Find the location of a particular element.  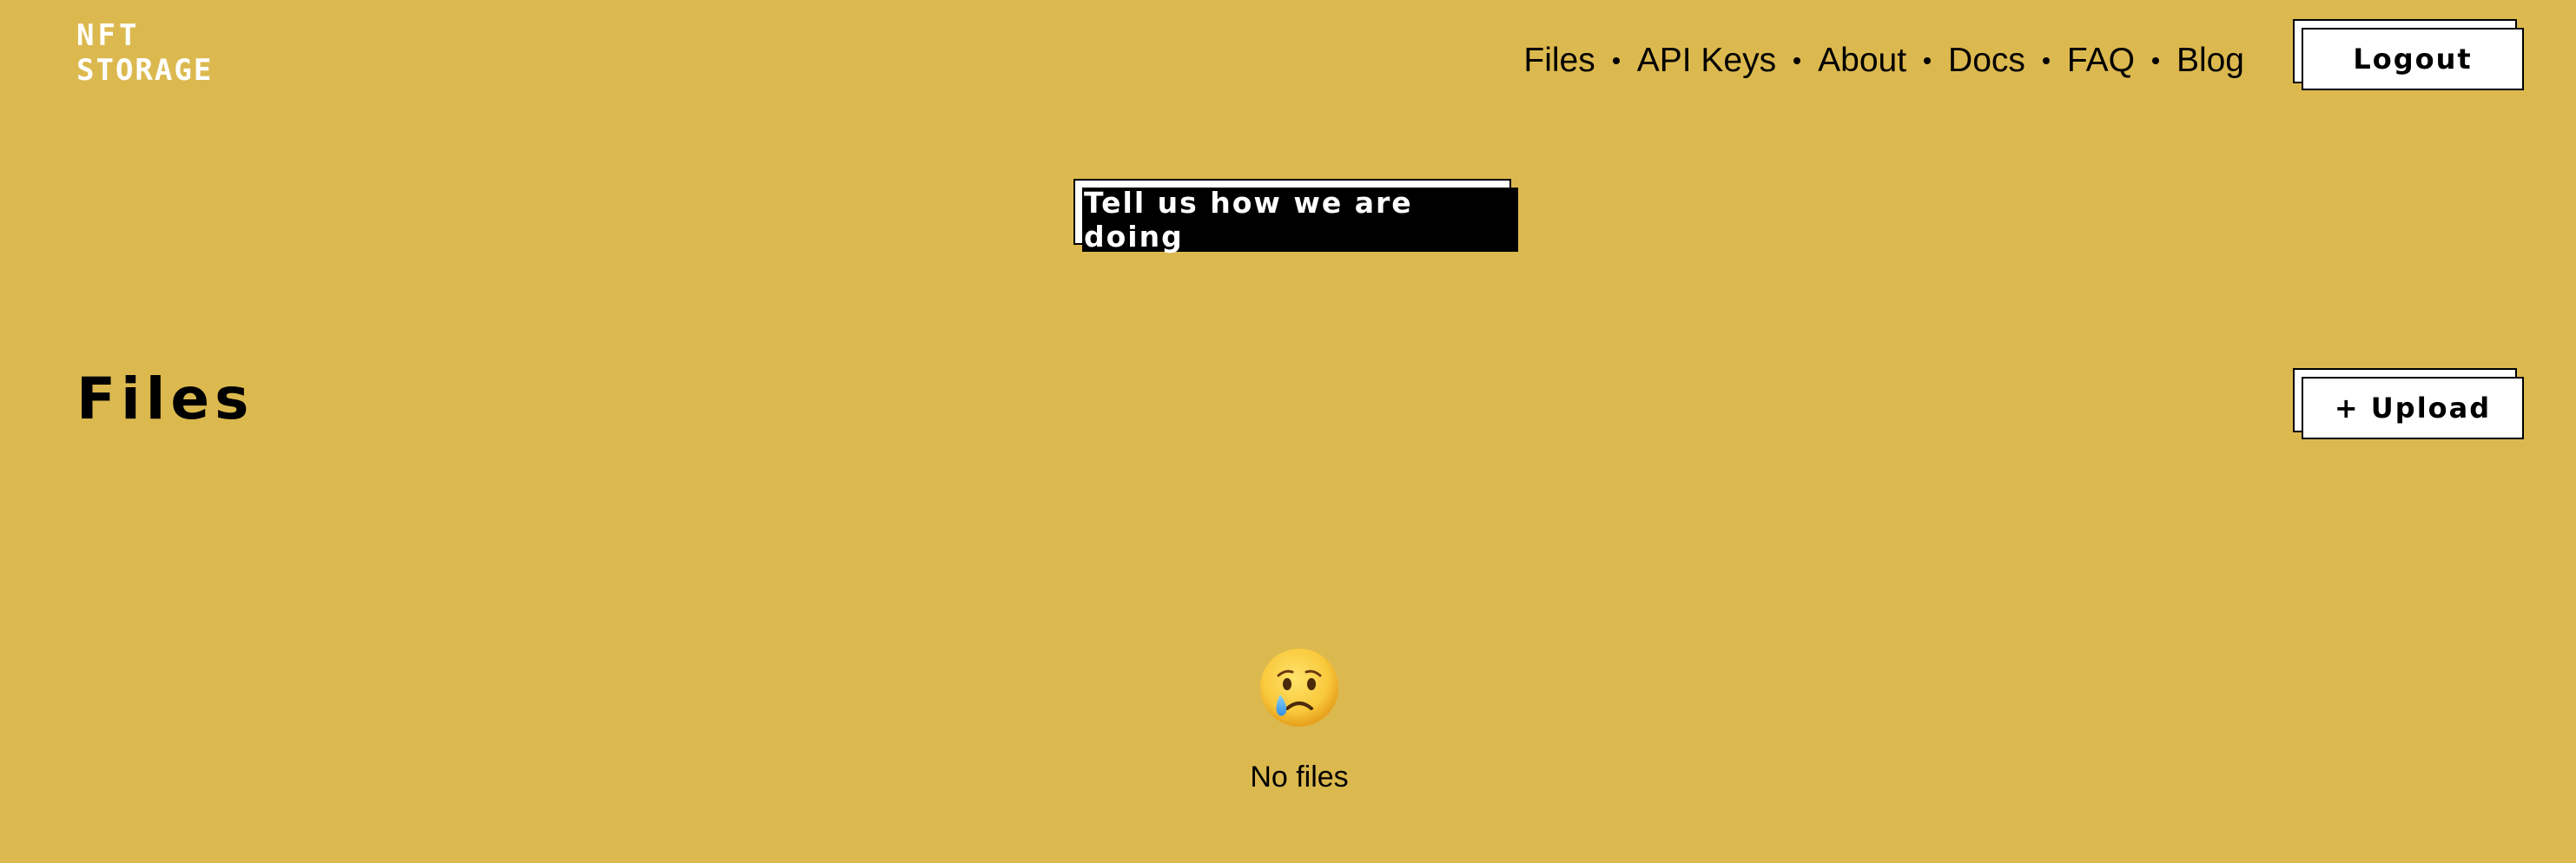

logo-text-line1: NFT is located at coordinates (108, 35).